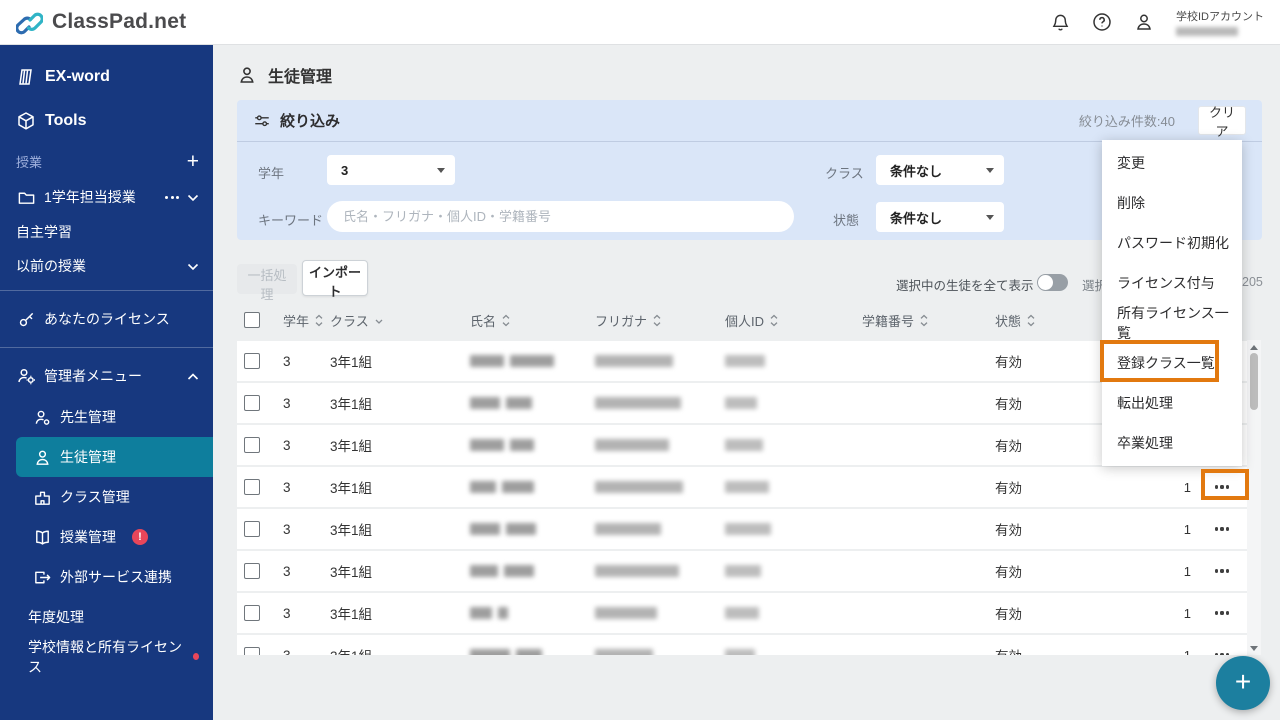 This screenshot has height=720, width=1280. Describe the element at coordinates (26, 121) in the screenshot. I see `cube-icon` at that location.